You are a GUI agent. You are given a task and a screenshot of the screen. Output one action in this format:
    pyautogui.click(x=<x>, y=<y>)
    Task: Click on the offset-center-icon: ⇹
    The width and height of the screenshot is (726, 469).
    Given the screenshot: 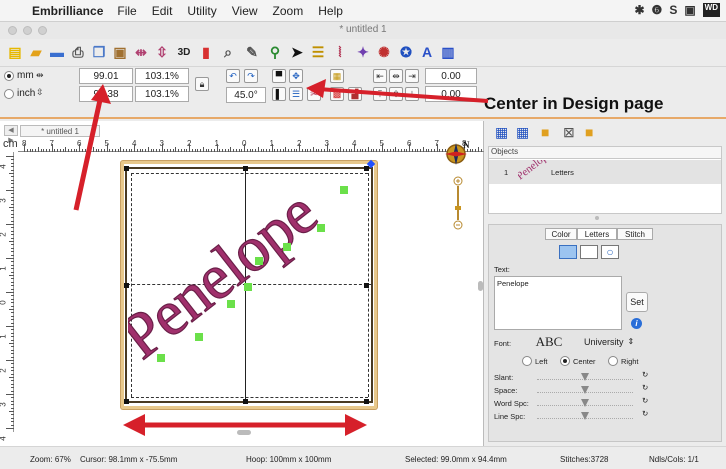 What is the action you would take?
    pyautogui.click(x=396, y=76)
    